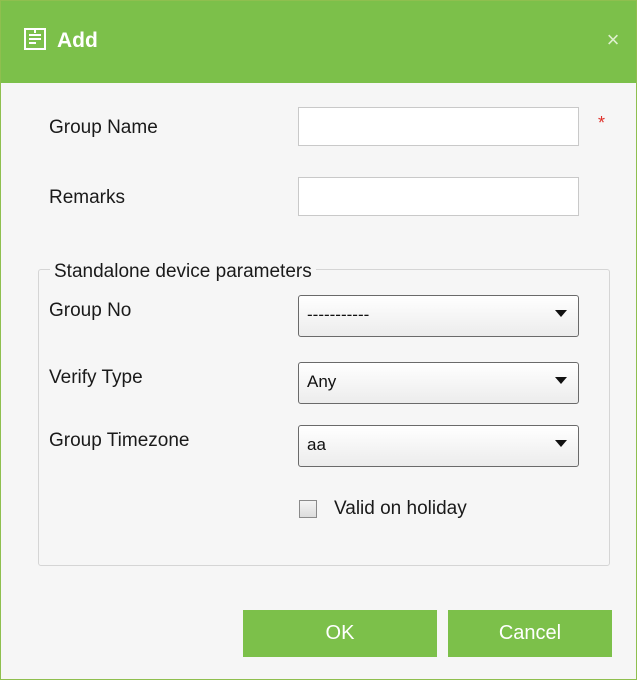 The height and width of the screenshot is (680, 637). What do you see at coordinates (318, 42) in the screenshot?
I see `dialog-titlebar: Add ×` at bounding box center [318, 42].